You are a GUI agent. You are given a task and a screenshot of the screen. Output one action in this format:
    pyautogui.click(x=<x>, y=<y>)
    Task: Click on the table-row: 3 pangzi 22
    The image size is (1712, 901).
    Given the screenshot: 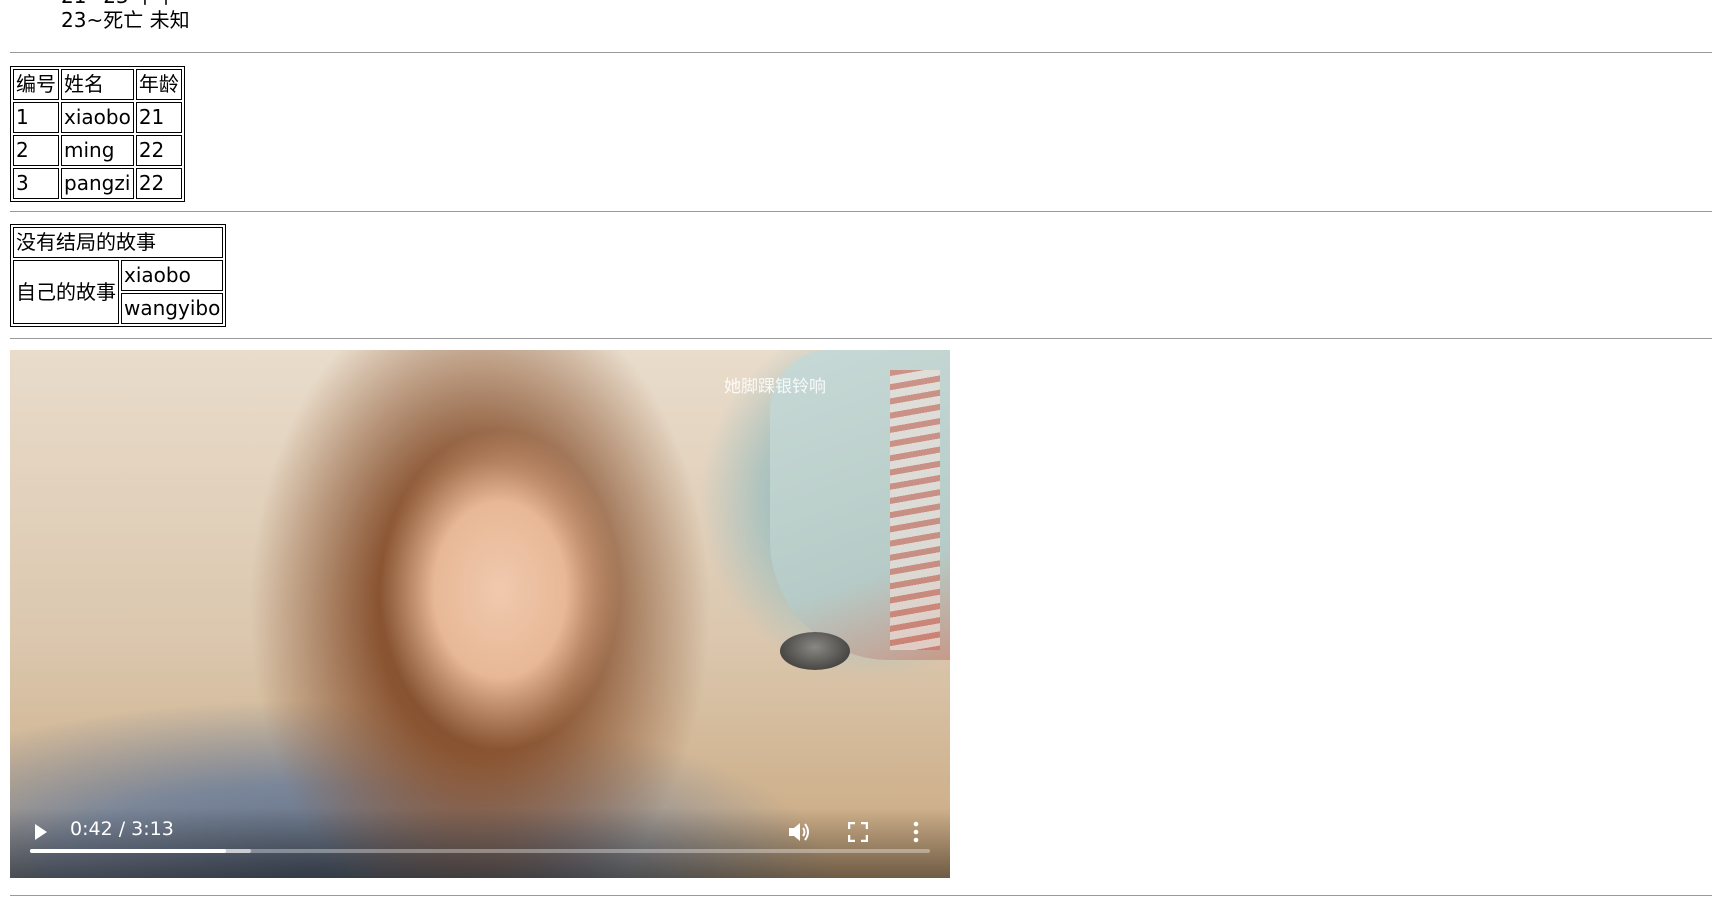 What is the action you would take?
    pyautogui.click(x=97, y=183)
    